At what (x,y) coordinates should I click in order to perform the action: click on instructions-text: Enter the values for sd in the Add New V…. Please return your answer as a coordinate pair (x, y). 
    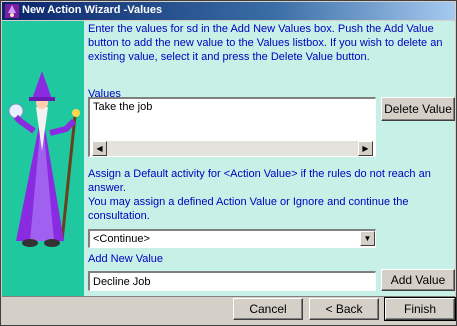
    Looking at the image, I should click on (265, 43).